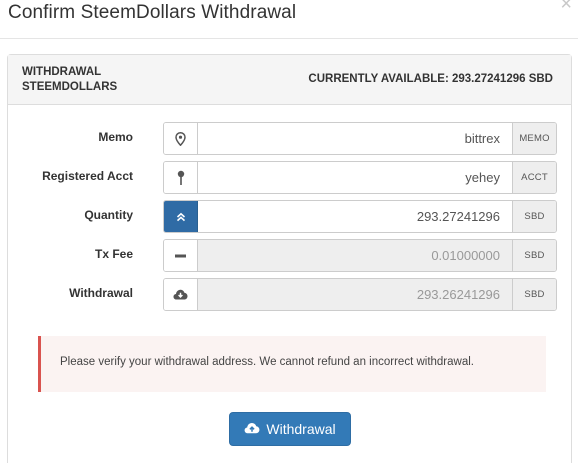 The image size is (578, 463). Describe the element at coordinates (181, 177) in the screenshot. I see `pushpin-icon` at that location.